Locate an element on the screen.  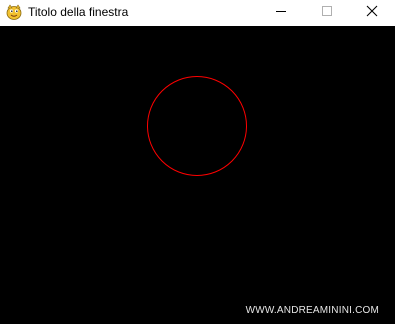
maximize-icon is located at coordinates (327, 13).